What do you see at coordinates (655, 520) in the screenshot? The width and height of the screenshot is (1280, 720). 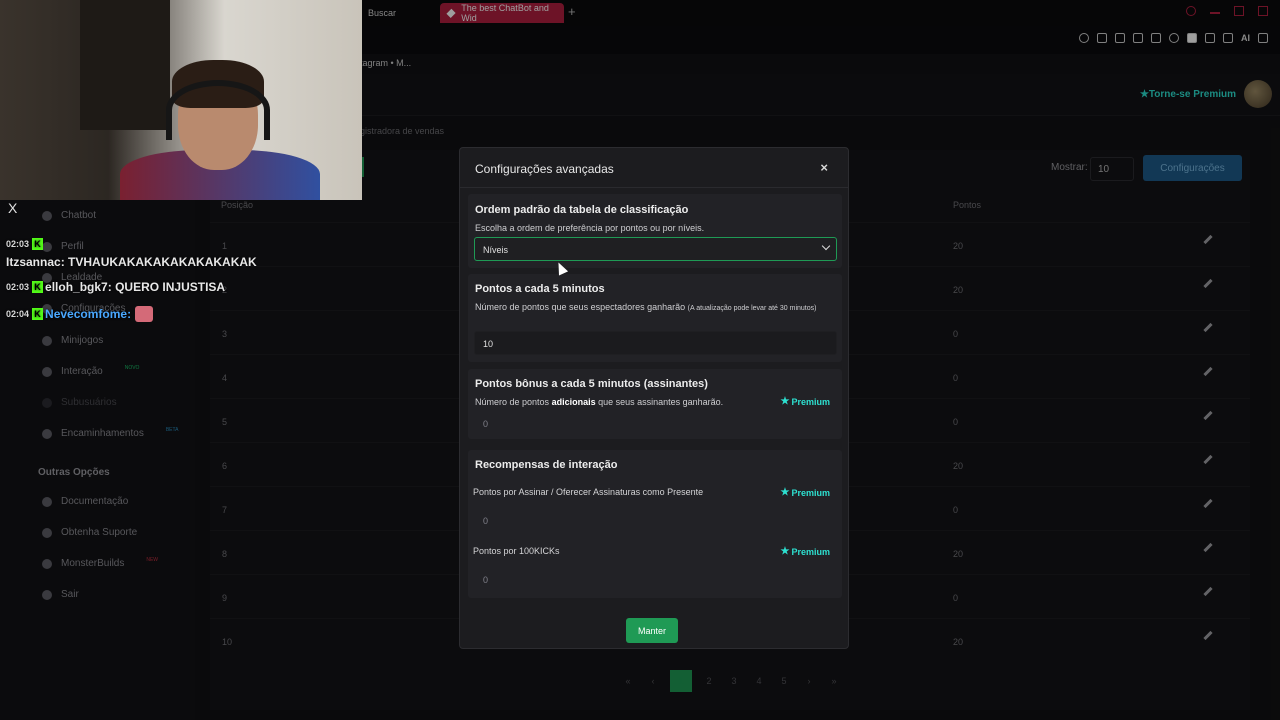 I see `sub-points-input: 0` at bounding box center [655, 520].